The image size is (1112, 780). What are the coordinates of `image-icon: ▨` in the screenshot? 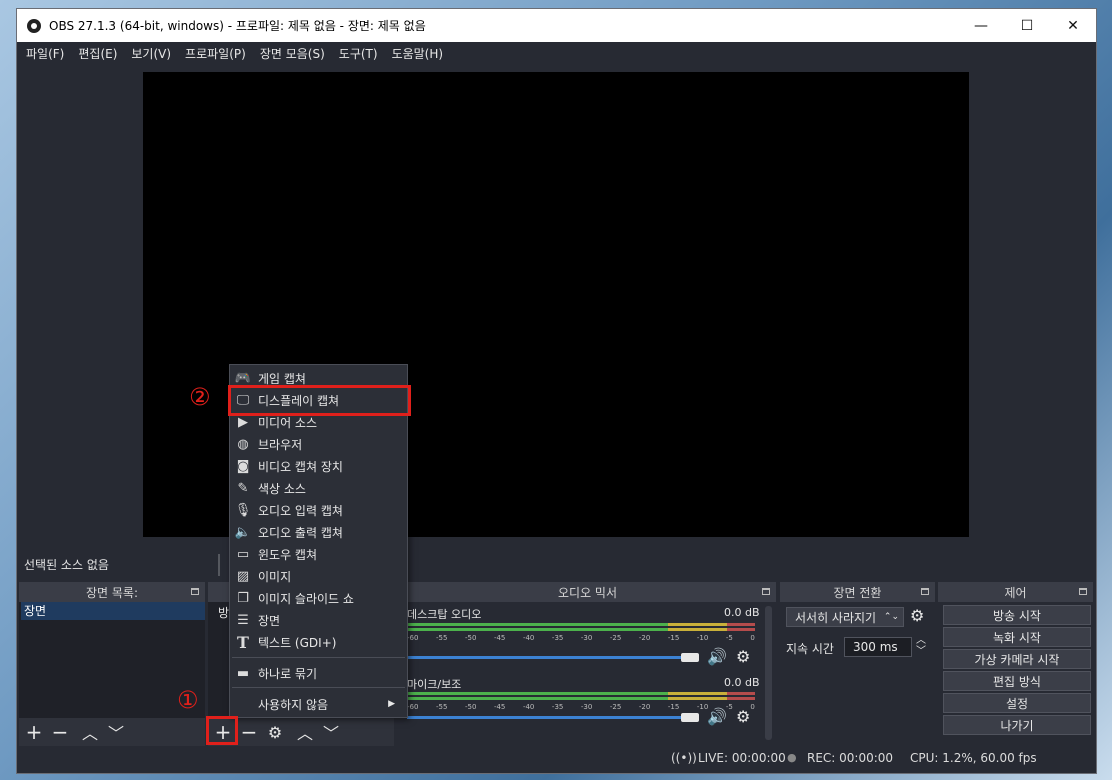 It's located at (243, 576).